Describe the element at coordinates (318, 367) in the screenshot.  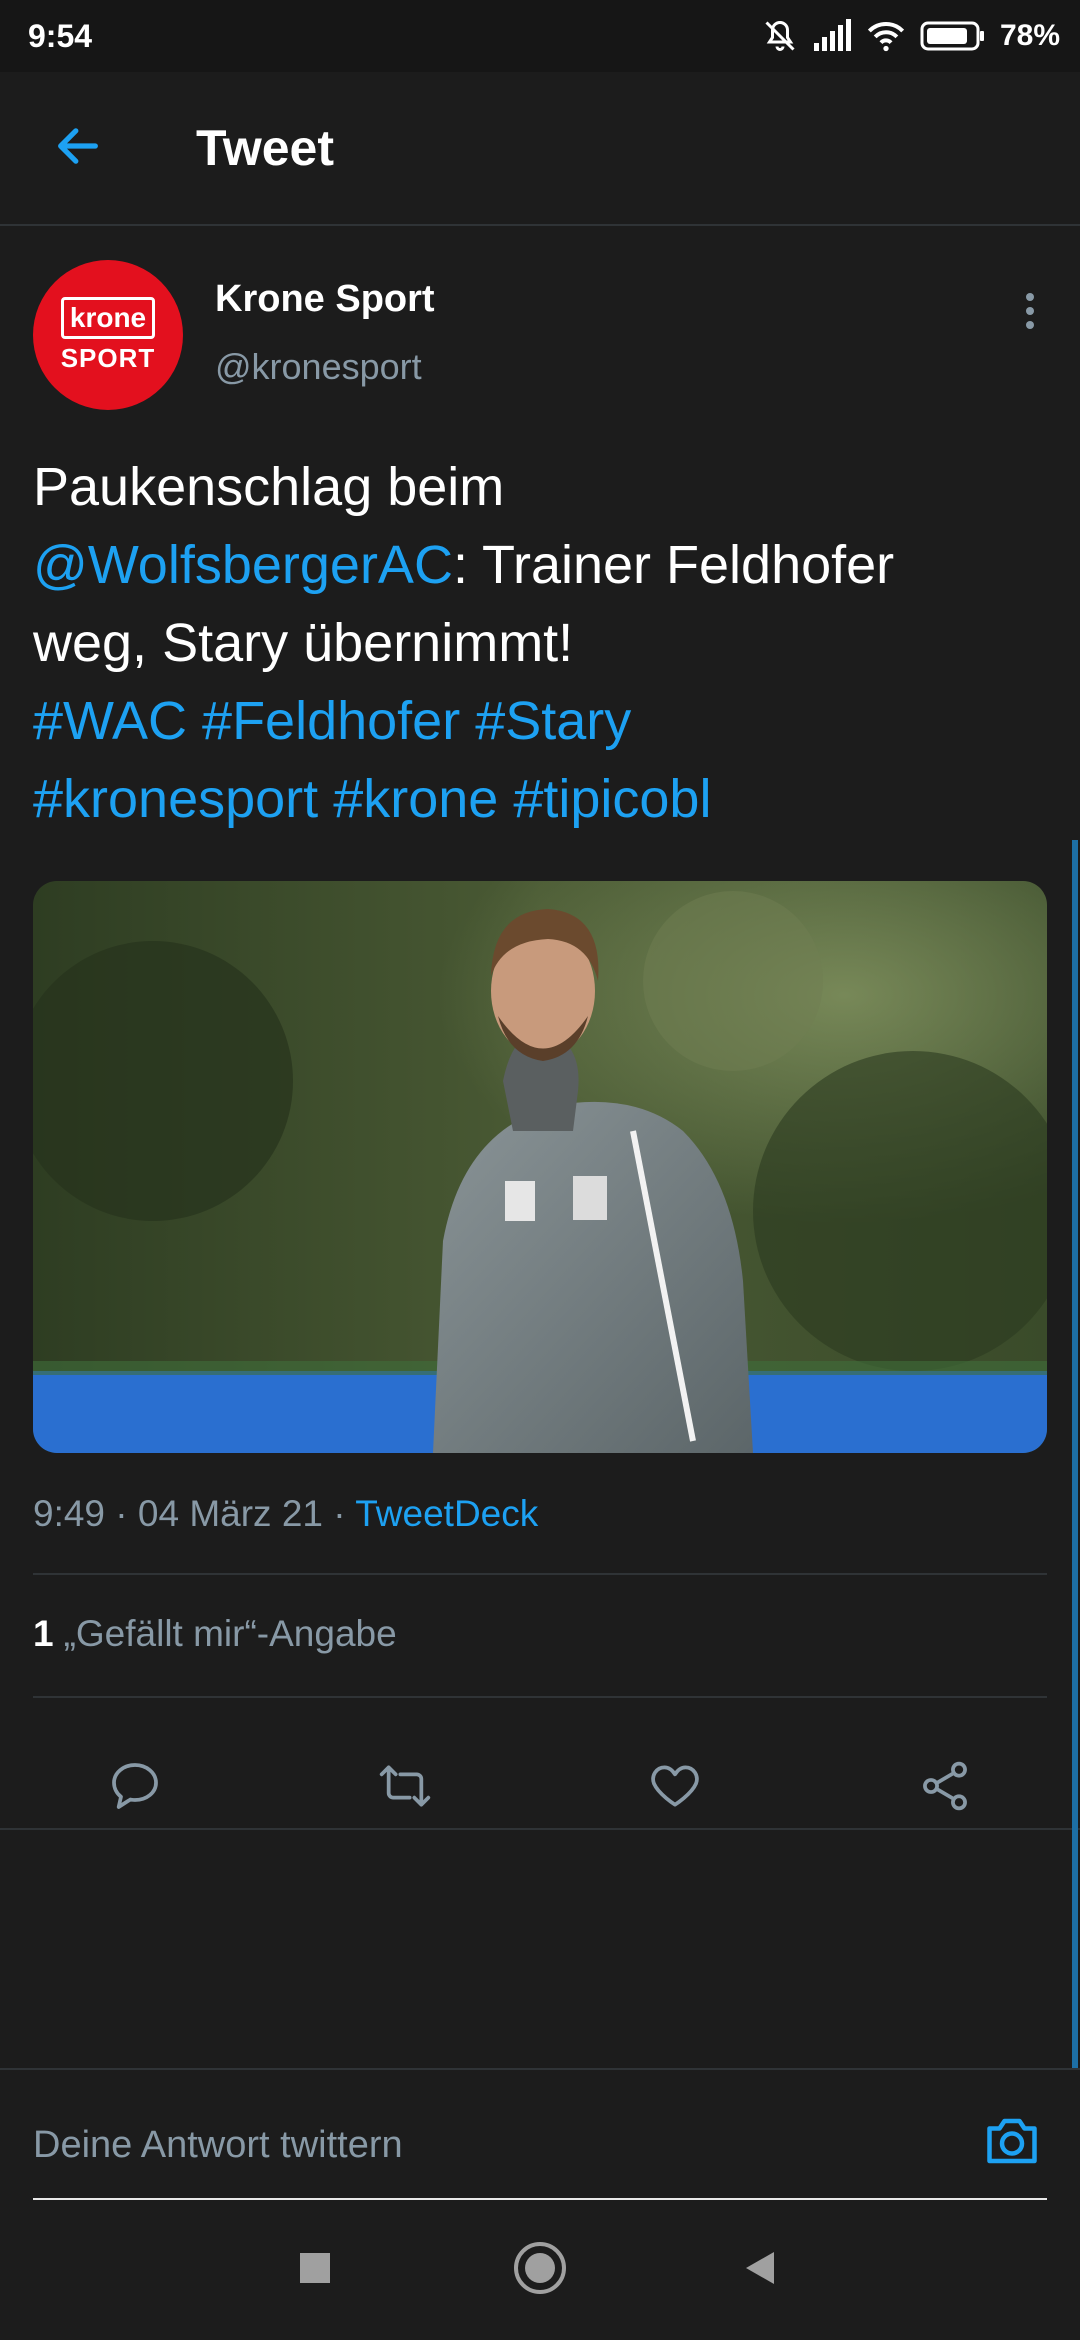
I see `author-handle: @kronesport` at that location.